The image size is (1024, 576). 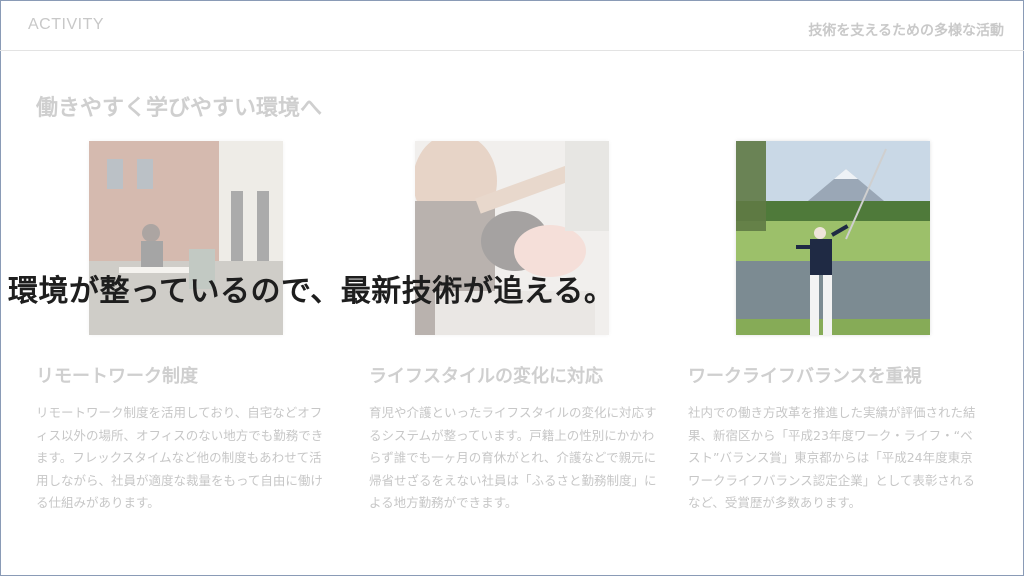 I want to click on header-title: 技術を支えるための多様な活動, so click(x=906, y=31).